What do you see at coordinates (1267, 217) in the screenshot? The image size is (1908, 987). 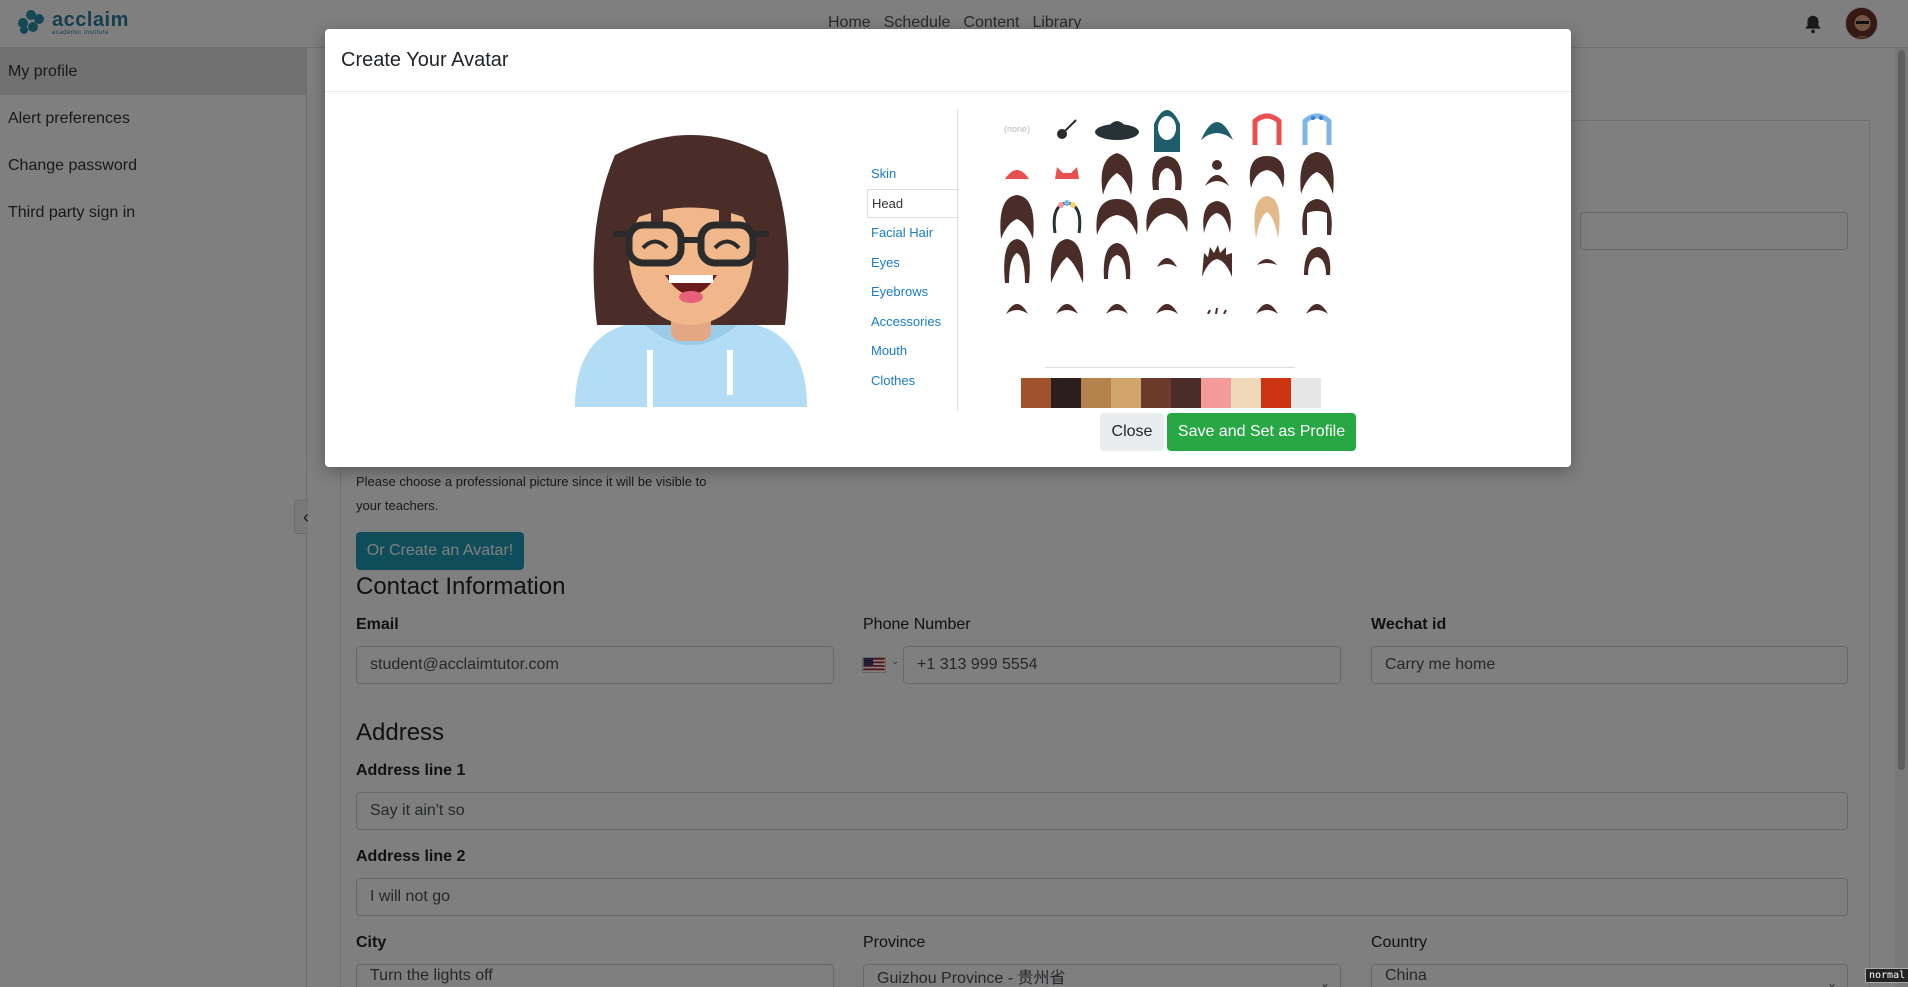 I see `head-option-hair-blonde-icon` at bounding box center [1267, 217].